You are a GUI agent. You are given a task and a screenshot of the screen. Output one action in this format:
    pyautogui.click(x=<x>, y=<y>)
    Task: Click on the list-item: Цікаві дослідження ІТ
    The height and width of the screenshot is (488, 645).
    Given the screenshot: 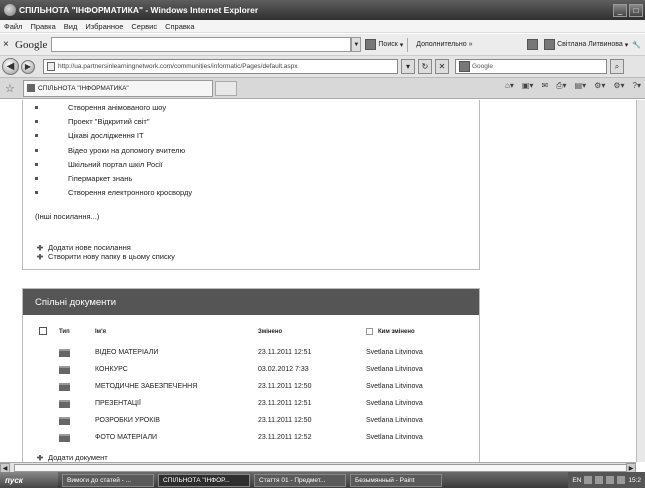 What is the action you would take?
    pyautogui.click(x=113, y=136)
    